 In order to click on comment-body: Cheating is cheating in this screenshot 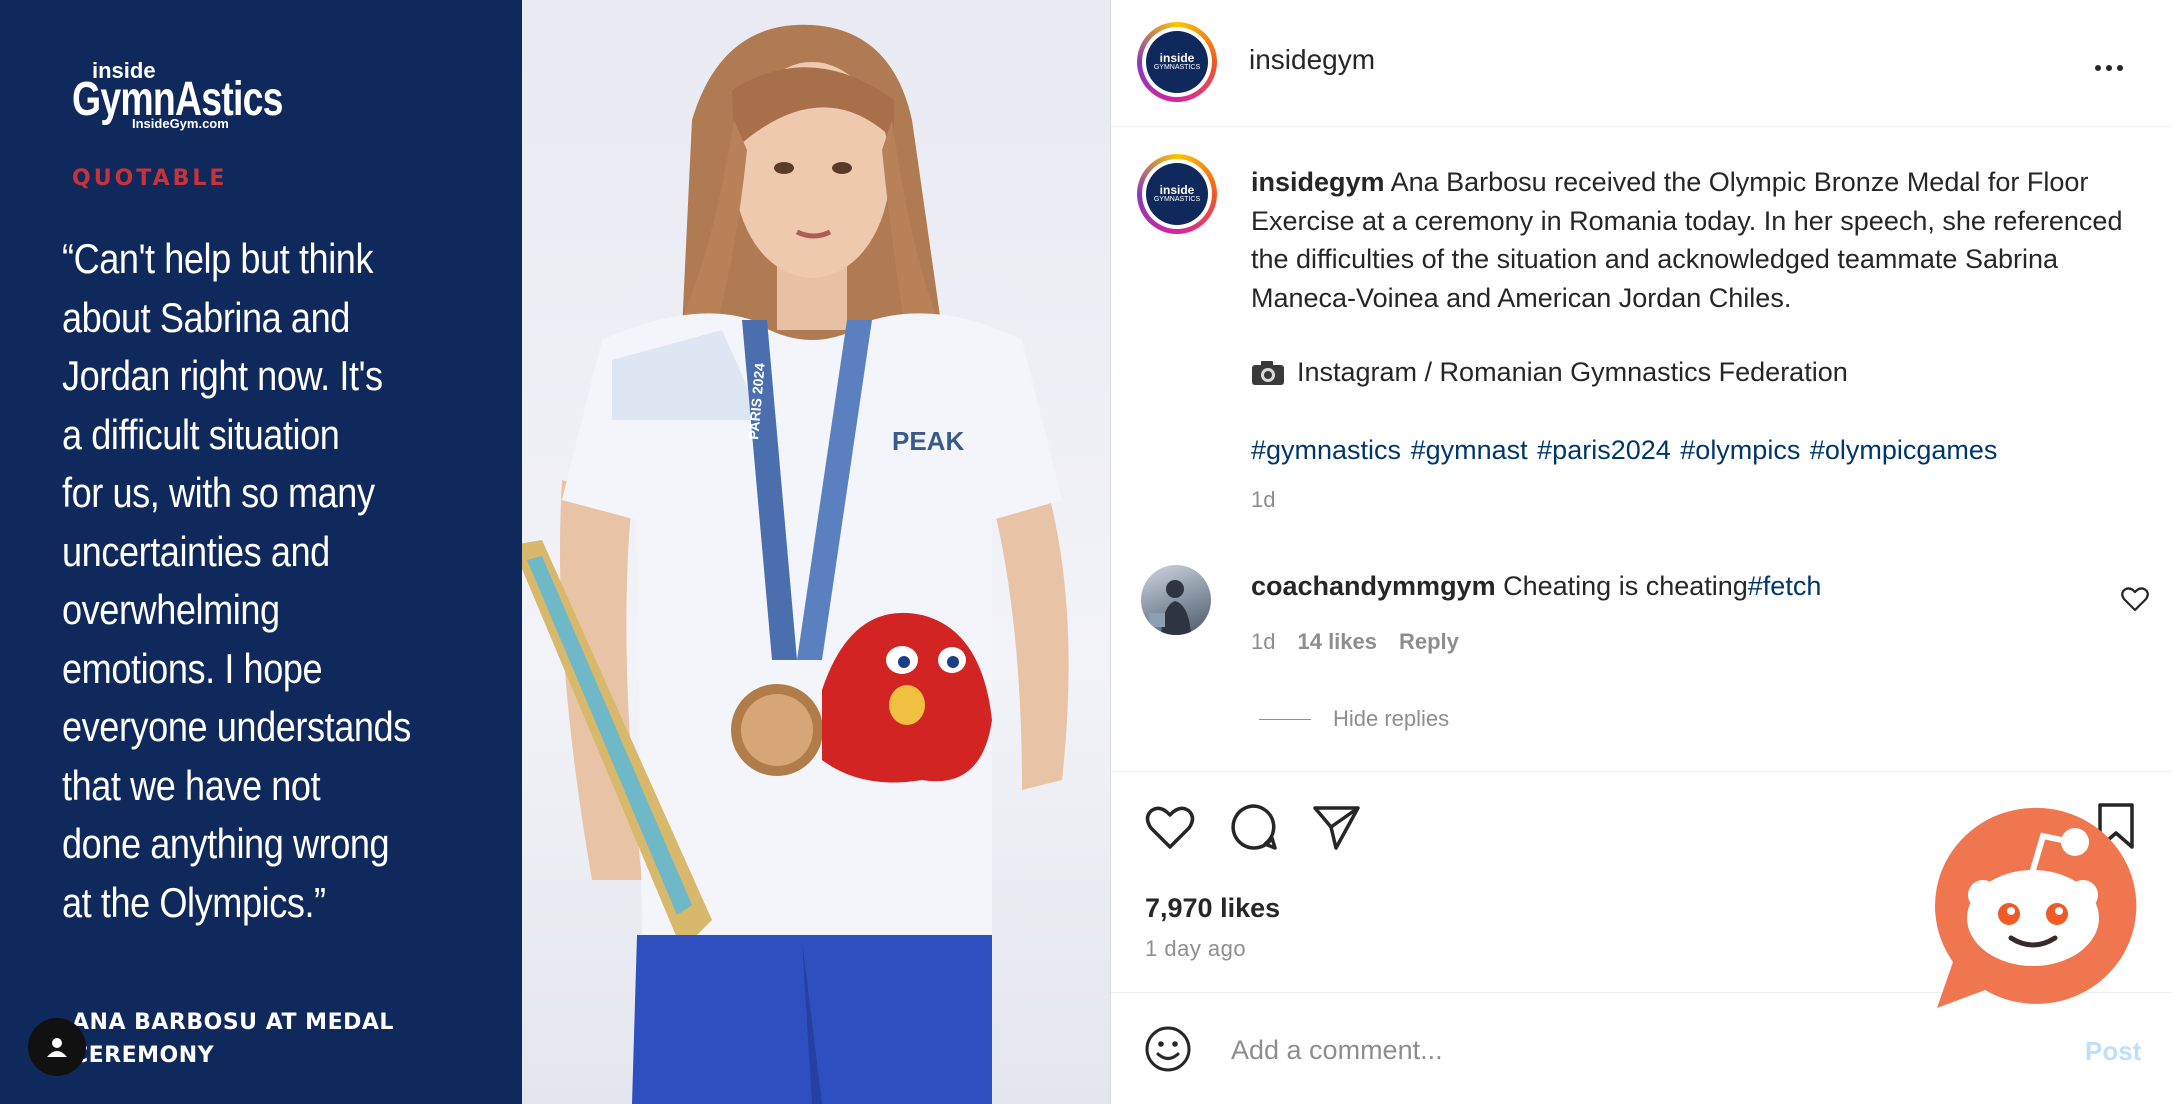, I will do `click(1625, 586)`.